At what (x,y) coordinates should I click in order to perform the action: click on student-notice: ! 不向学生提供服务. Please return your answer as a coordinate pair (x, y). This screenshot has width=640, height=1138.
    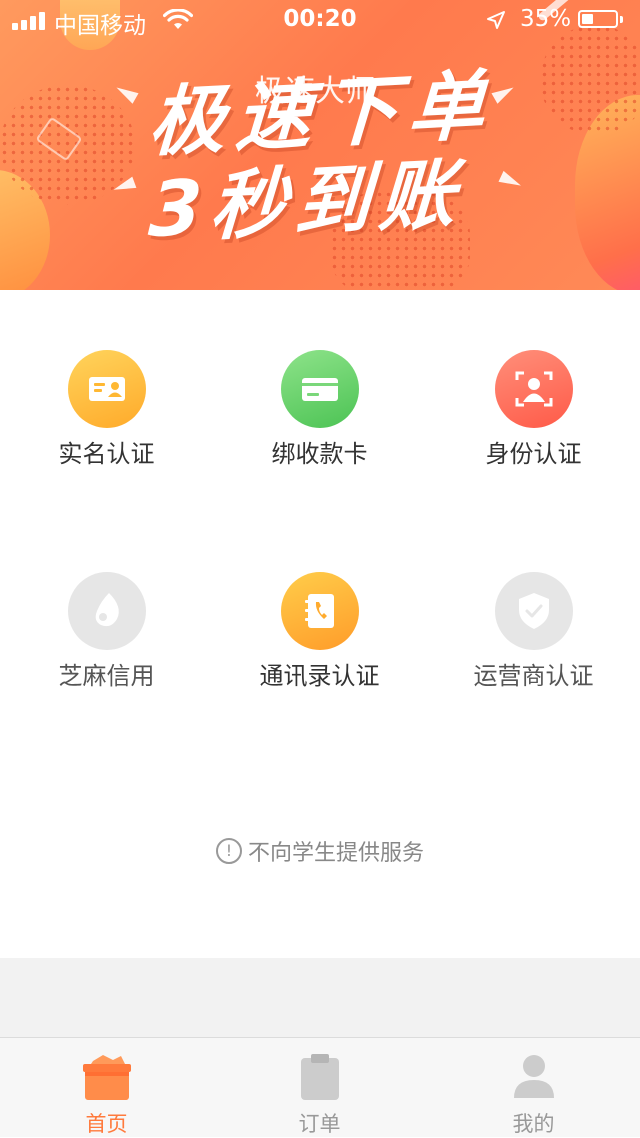
    Looking at the image, I should click on (320, 851).